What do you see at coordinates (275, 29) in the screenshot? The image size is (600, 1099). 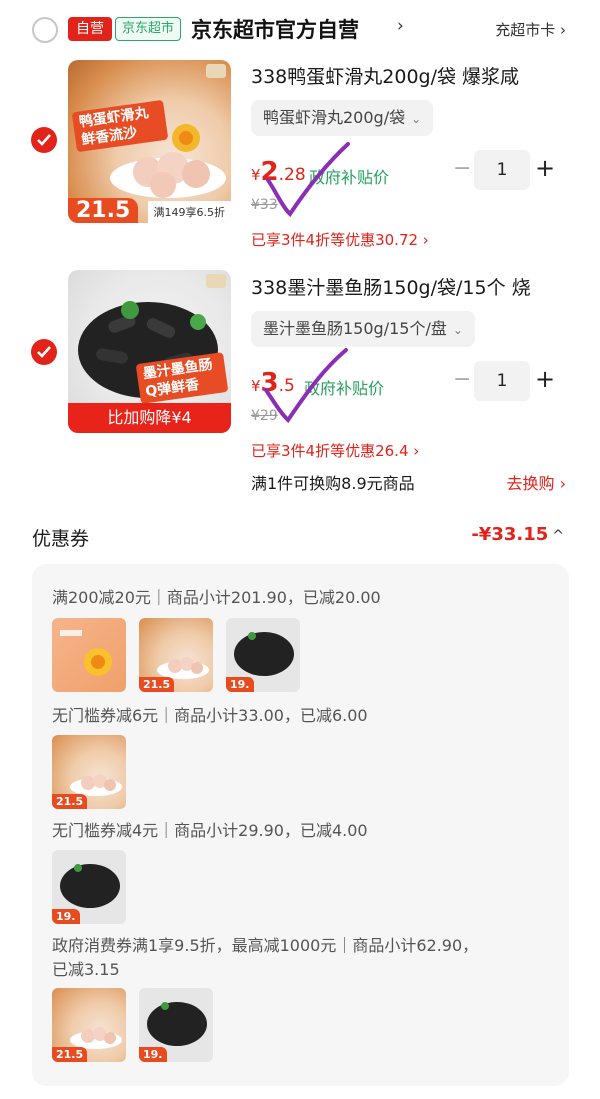 I see `store-name: 京东超市官方自营` at bounding box center [275, 29].